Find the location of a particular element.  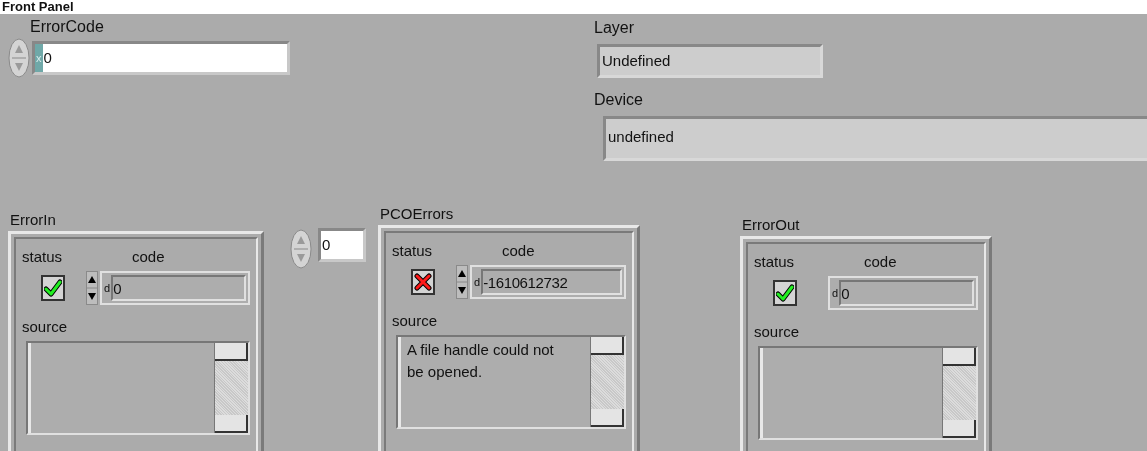

error-code-value: 0 is located at coordinates (47, 57).